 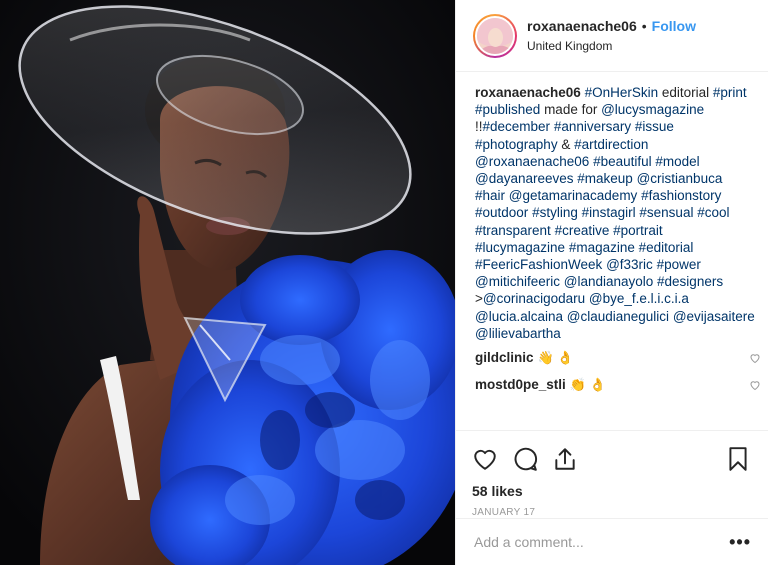 What do you see at coordinates (622, 92) in the screenshot?
I see `caption-hashtag-link: #OnHerSkin` at bounding box center [622, 92].